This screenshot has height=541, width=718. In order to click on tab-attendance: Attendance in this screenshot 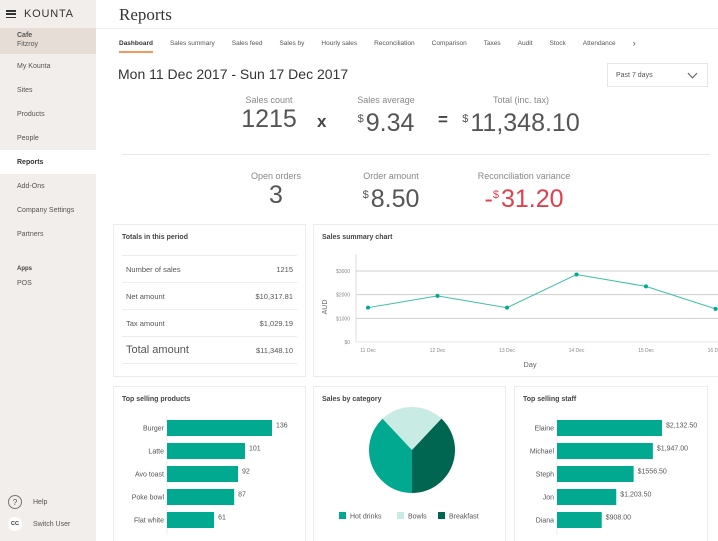, I will do `click(599, 46)`.